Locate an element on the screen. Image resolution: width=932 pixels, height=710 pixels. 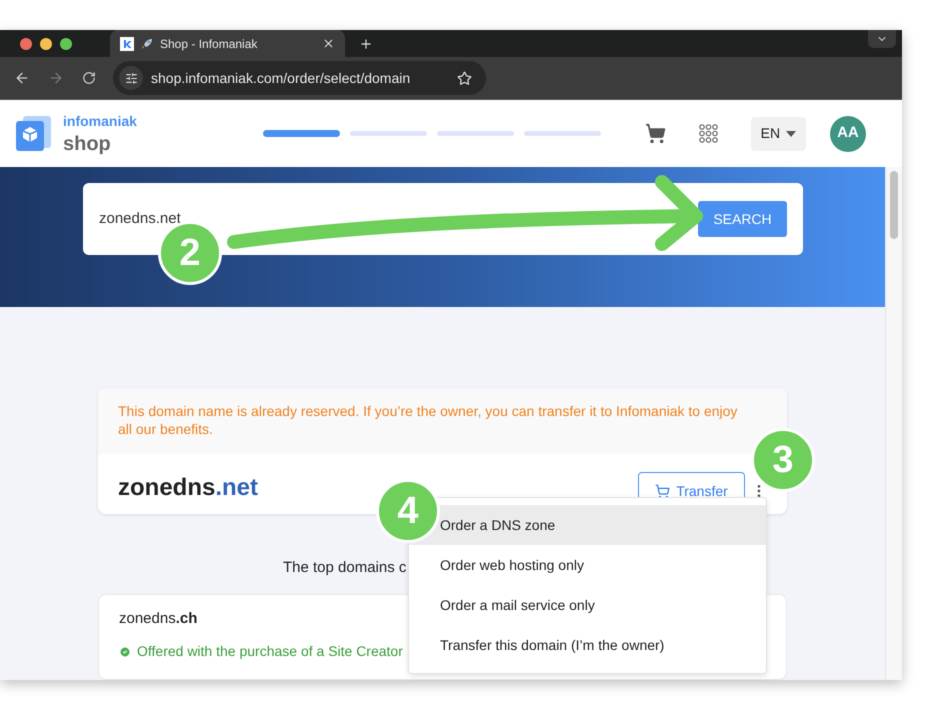
forward-icon is located at coordinates (56, 78).